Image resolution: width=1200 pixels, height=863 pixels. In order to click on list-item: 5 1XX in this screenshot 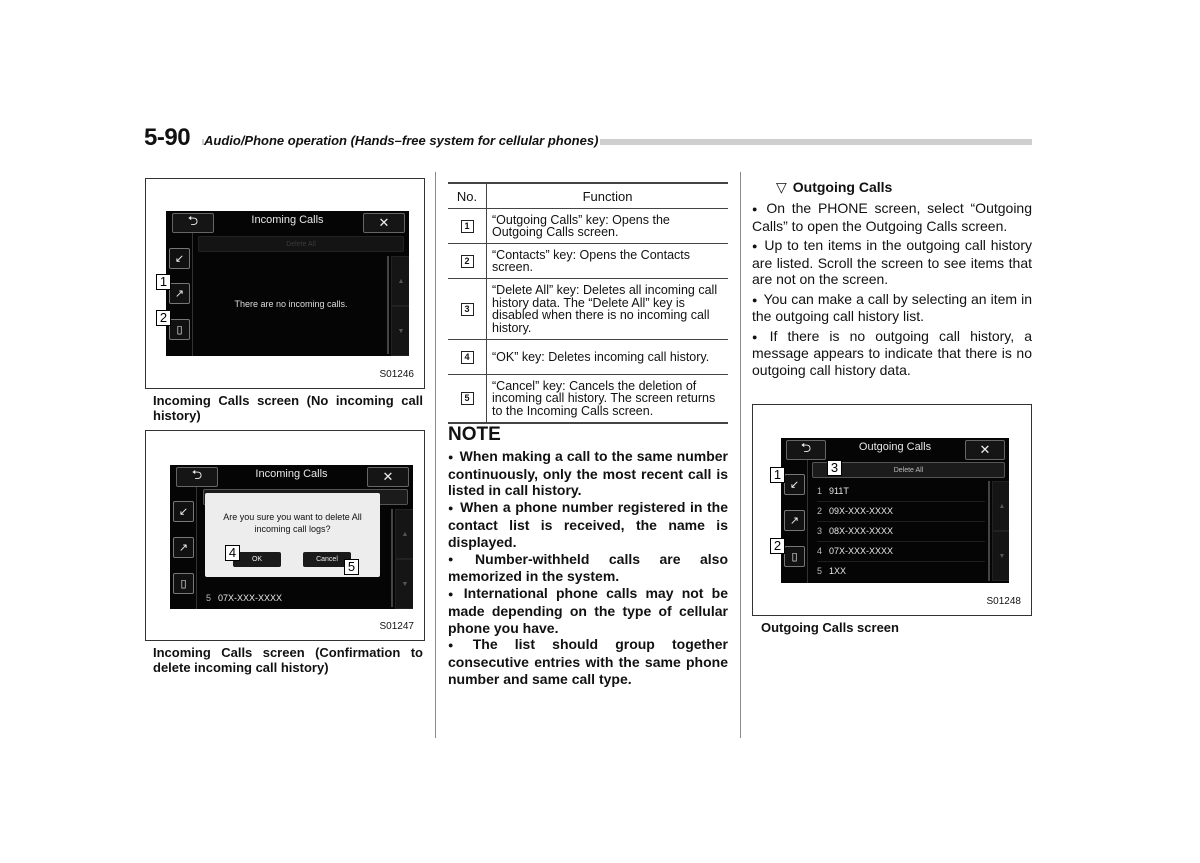, I will do `click(901, 571)`.